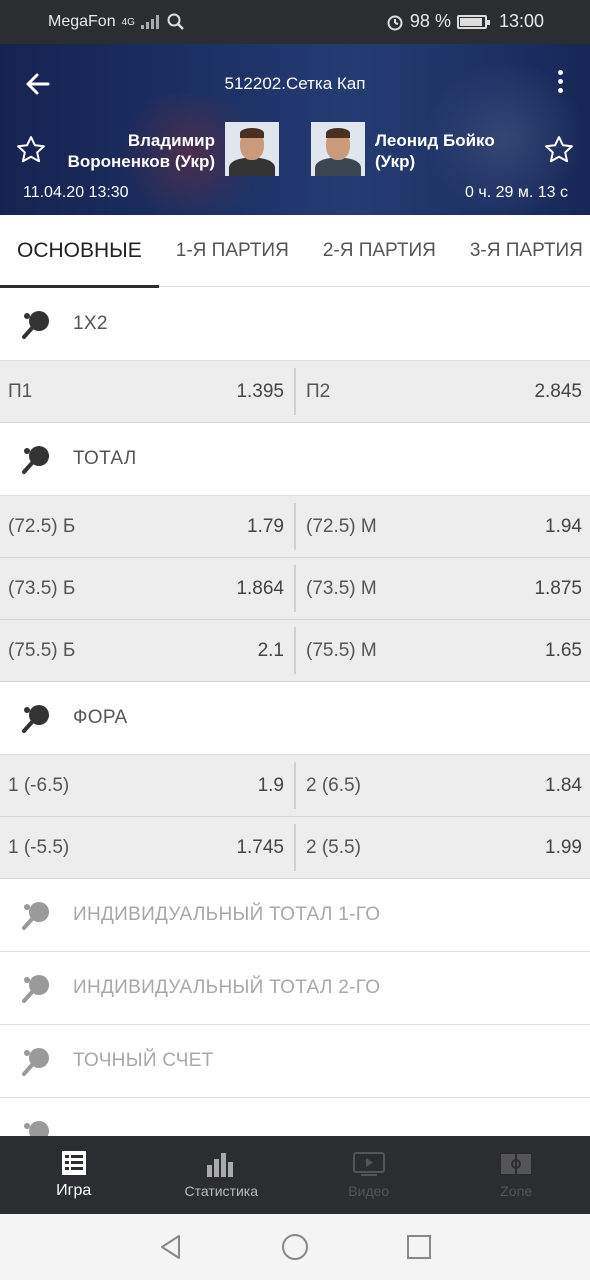  What do you see at coordinates (435, 140) in the screenshot?
I see `player2-first-name: Леонид Бойко` at bounding box center [435, 140].